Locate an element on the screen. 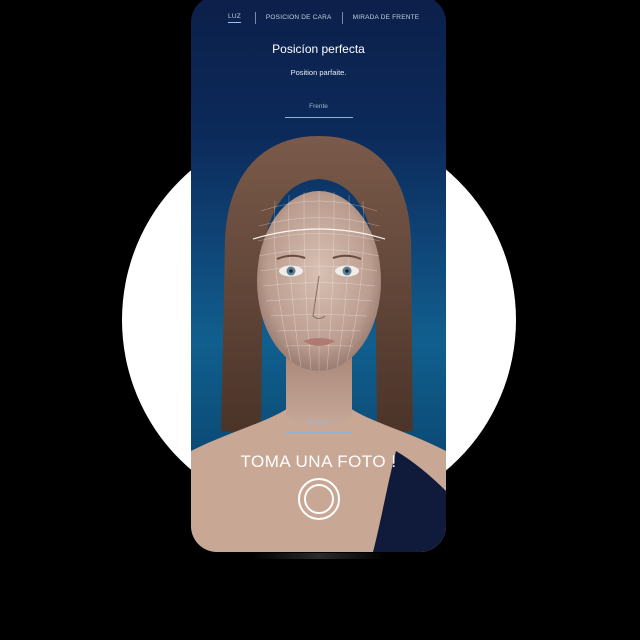 This screenshot has height=640, width=640. forehead-guide-label: Frente is located at coordinates (318, 106).